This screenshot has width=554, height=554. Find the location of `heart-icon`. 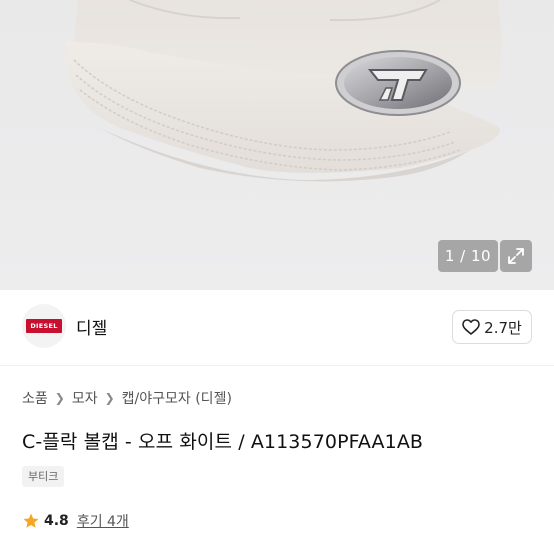

heart-icon is located at coordinates (471, 327).